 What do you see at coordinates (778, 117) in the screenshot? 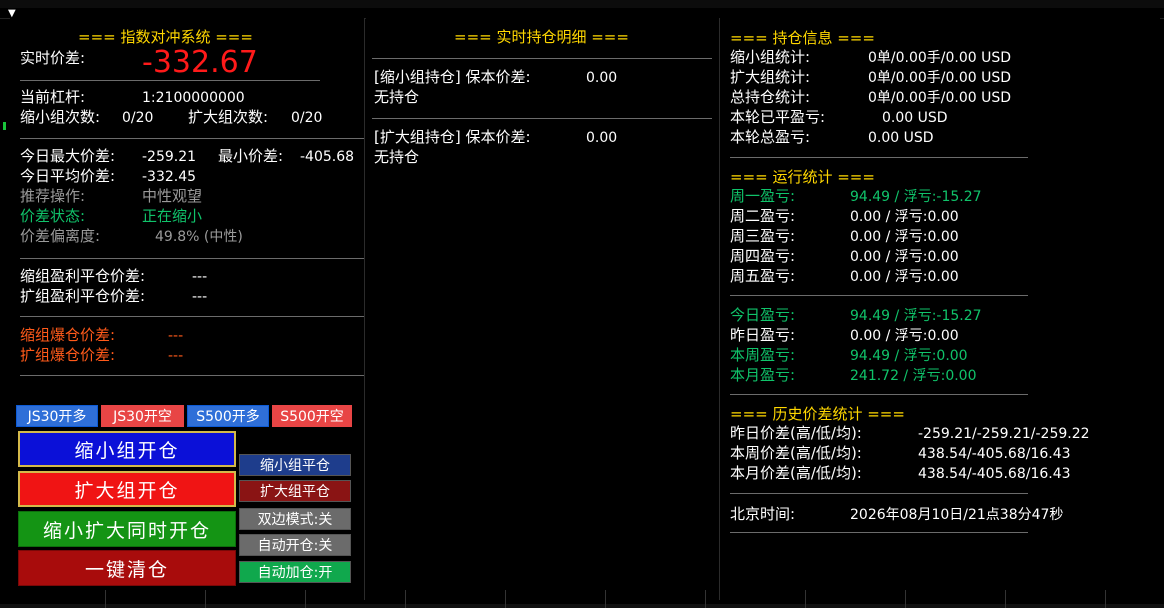
I see `round-closed-pnl-label: 本轮已平盈亏:` at bounding box center [778, 117].